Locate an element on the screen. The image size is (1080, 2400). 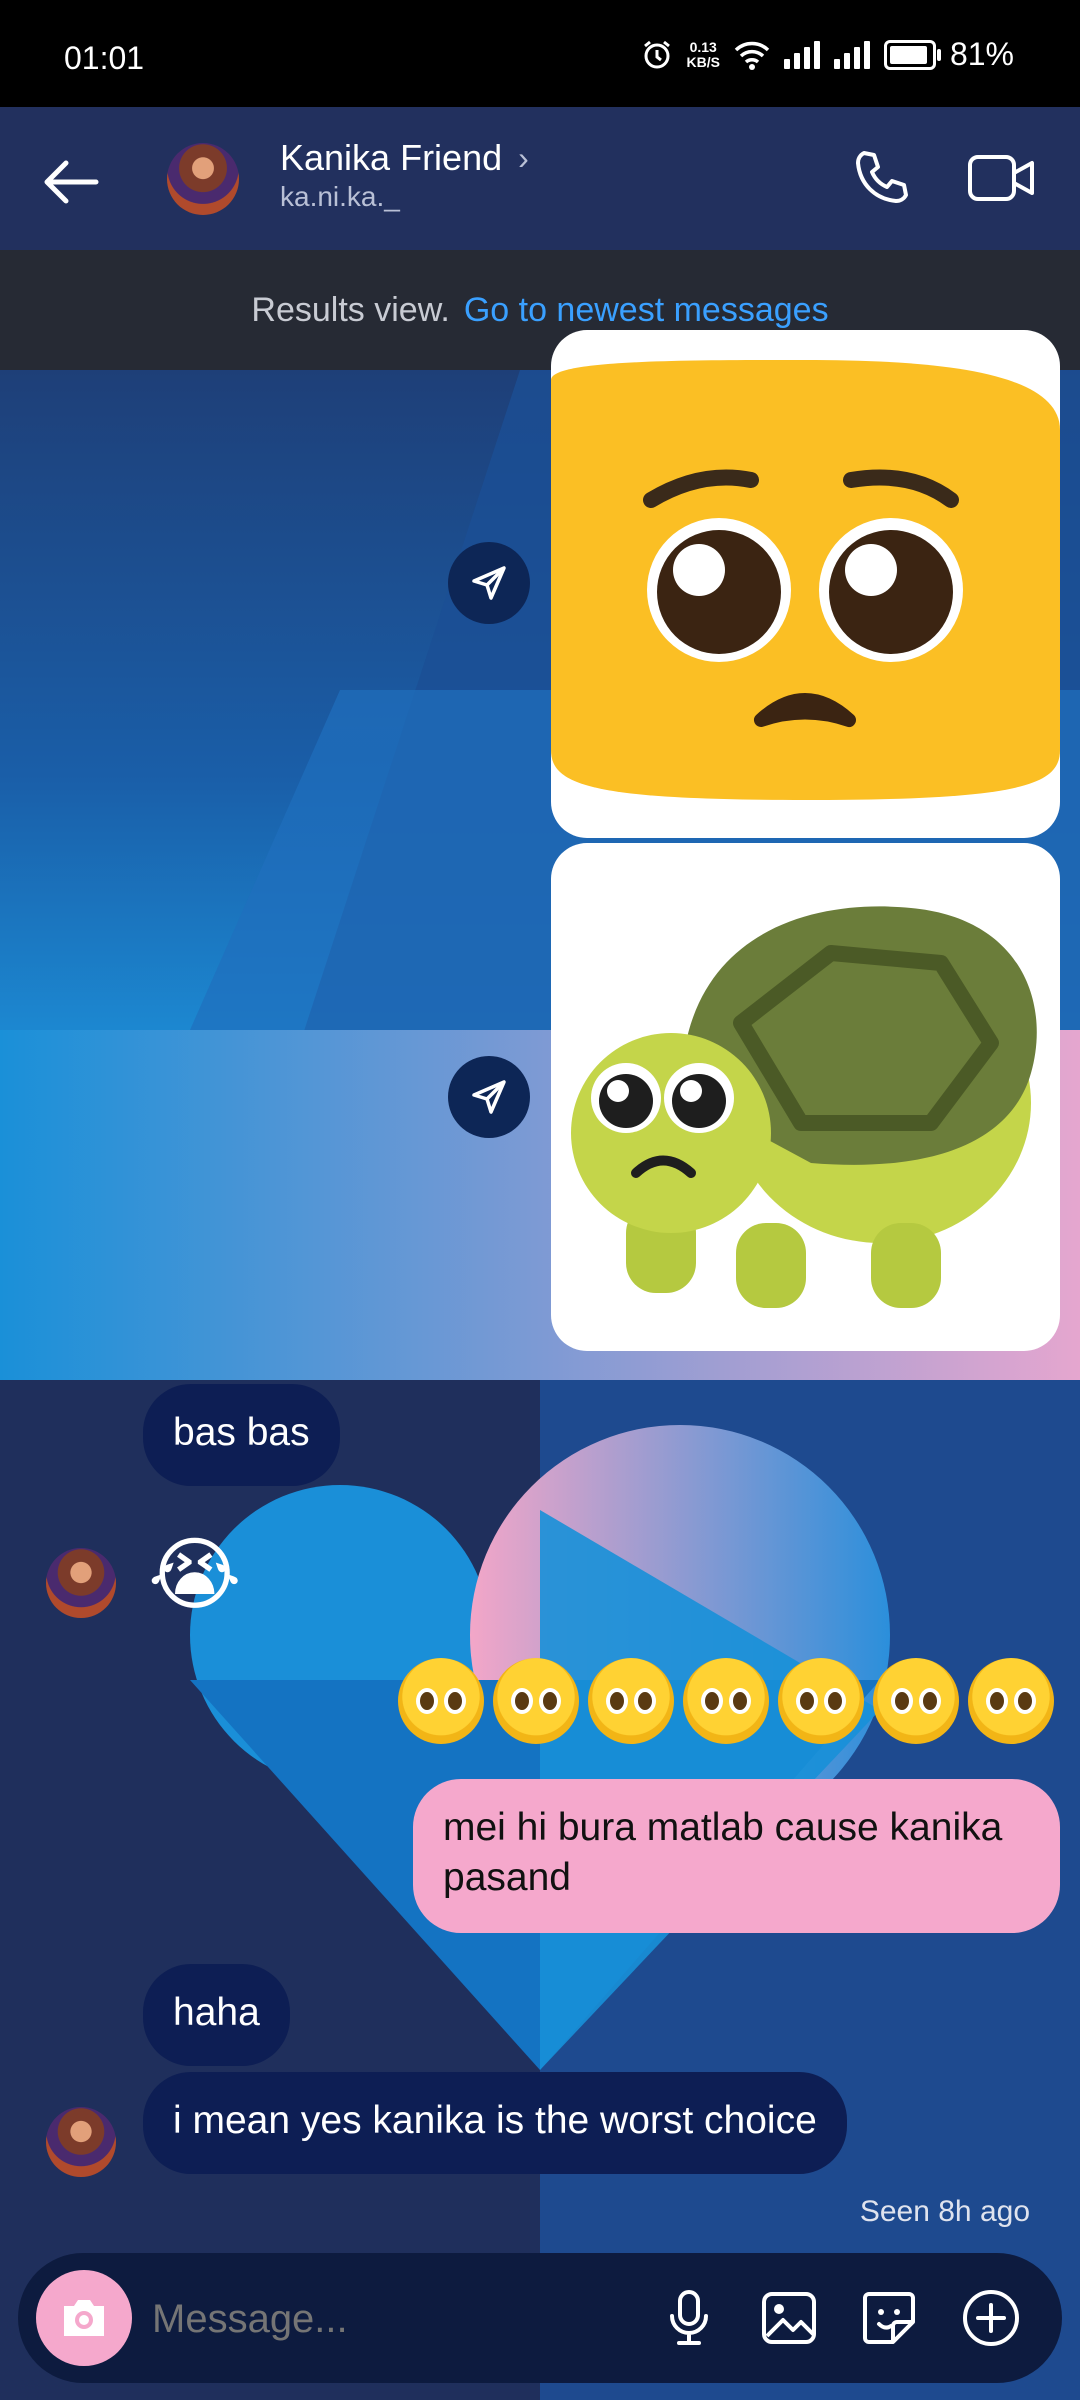
message-text: mei hi bura matlab cause kanika pasand is located at coordinates (723, 1852).